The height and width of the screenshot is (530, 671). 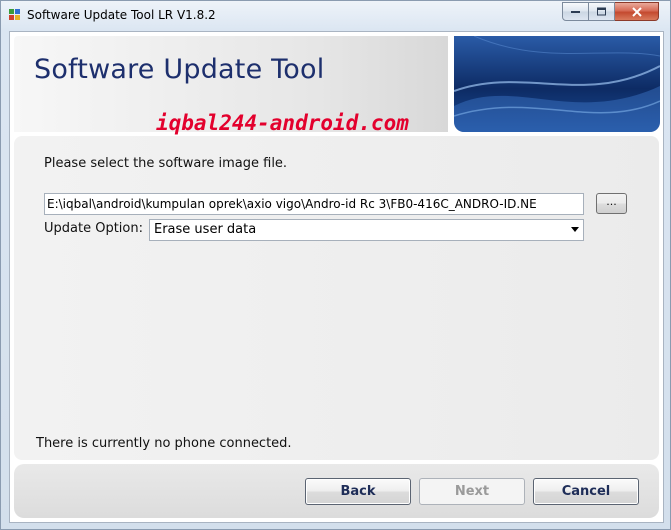 What do you see at coordinates (358, 491) in the screenshot?
I see `back-button: Back` at bounding box center [358, 491].